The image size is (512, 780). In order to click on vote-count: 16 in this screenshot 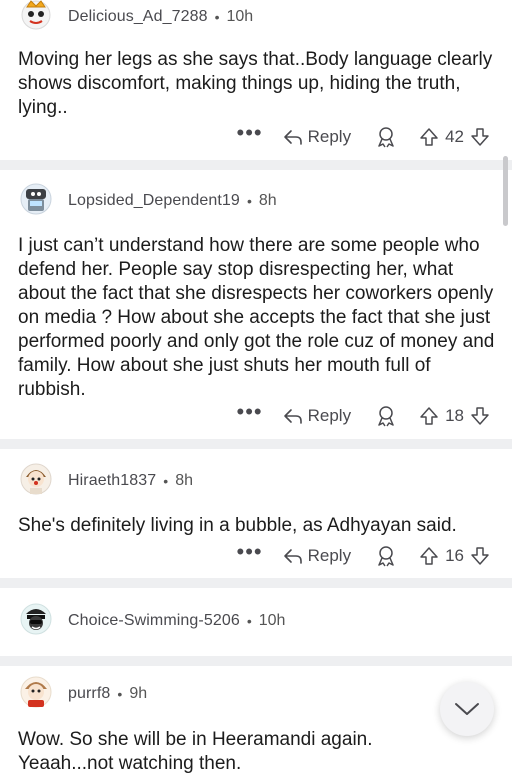, I will do `click(454, 555)`.